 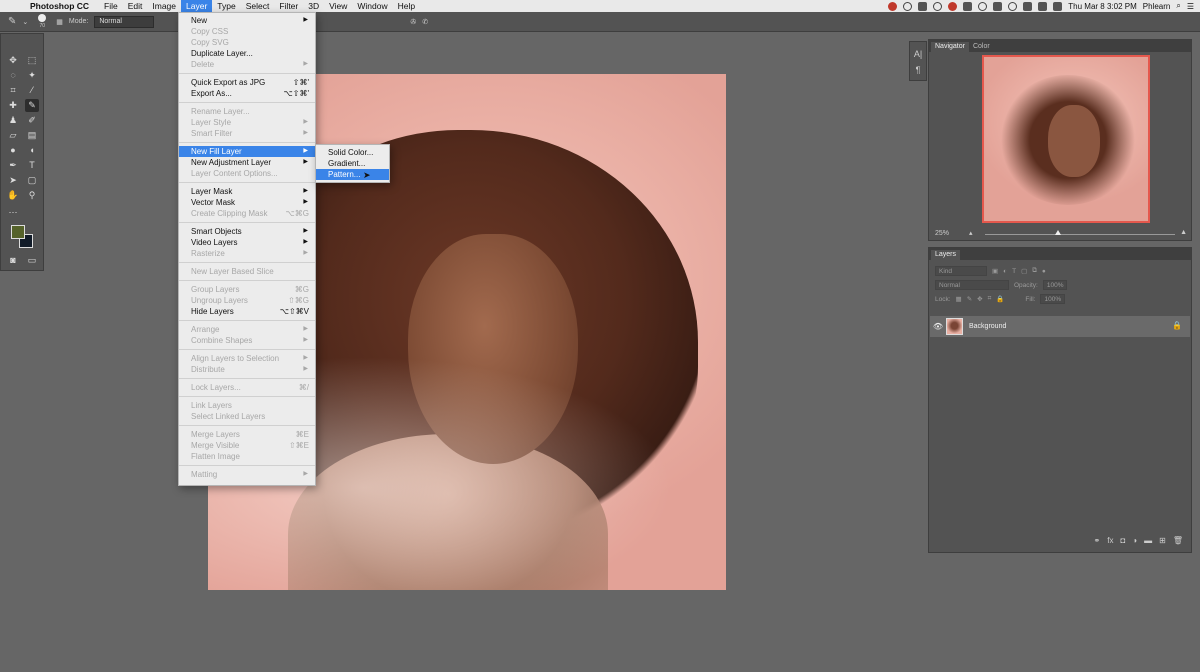 I want to click on record-icon, so click(x=893, y=6).